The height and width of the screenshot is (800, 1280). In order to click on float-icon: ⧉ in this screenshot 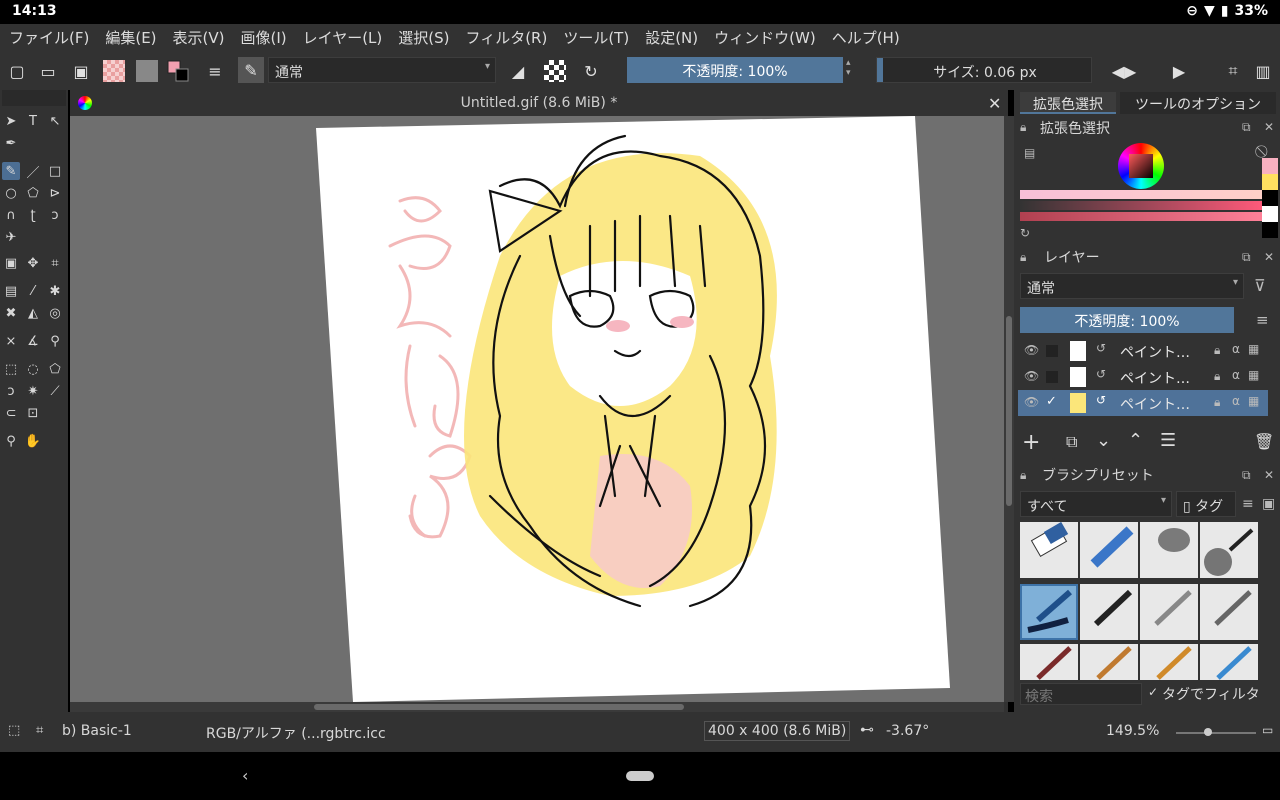, I will do `click(1246, 475)`.